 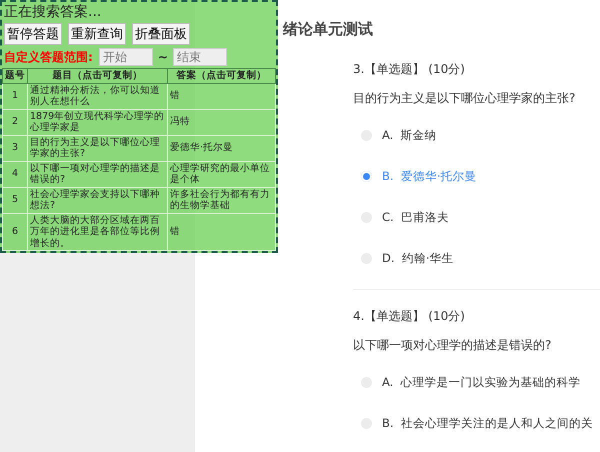 What do you see at coordinates (418, 258) in the screenshot?
I see `option-label: D. 约翰·华生` at bounding box center [418, 258].